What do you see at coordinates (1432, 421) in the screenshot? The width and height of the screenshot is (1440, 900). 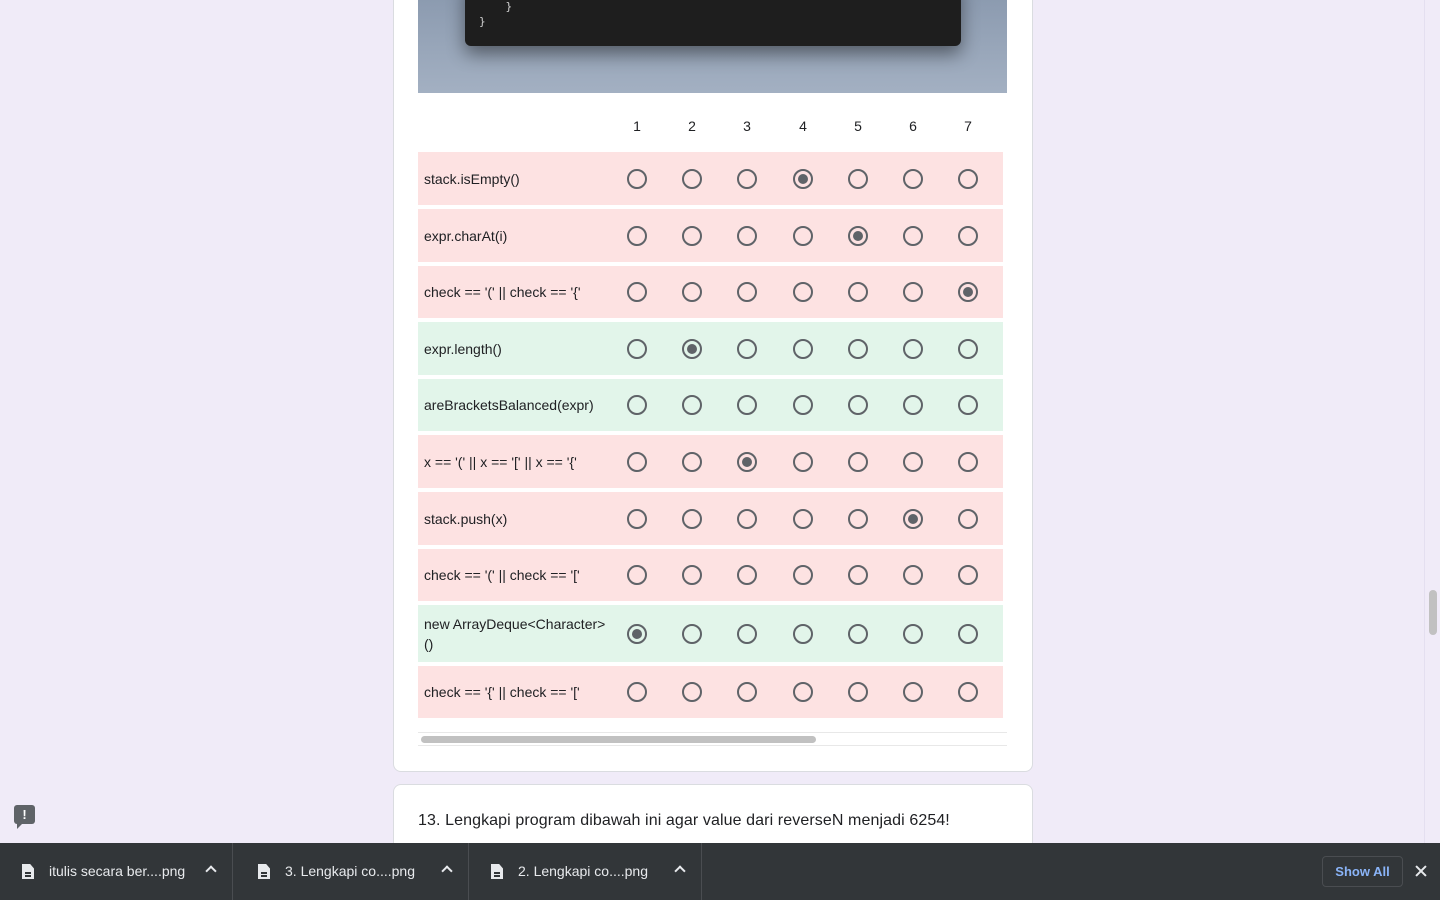 I see `page-scrollbar` at bounding box center [1432, 421].